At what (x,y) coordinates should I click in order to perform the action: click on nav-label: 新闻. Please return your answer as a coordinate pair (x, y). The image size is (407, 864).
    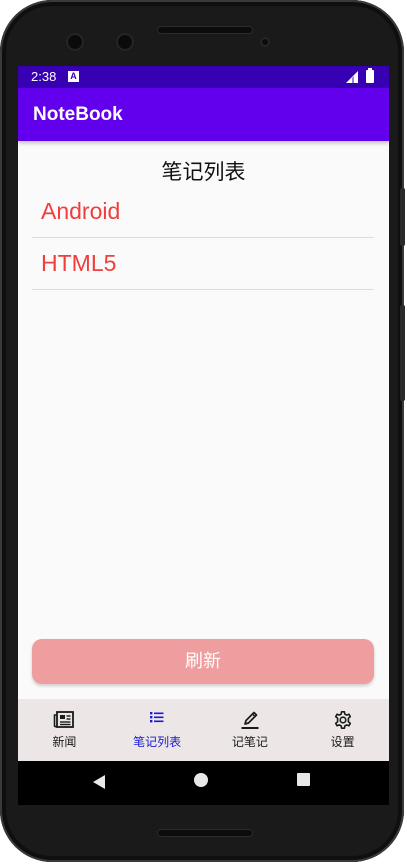
    Looking at the image, I should click on (64, 742).